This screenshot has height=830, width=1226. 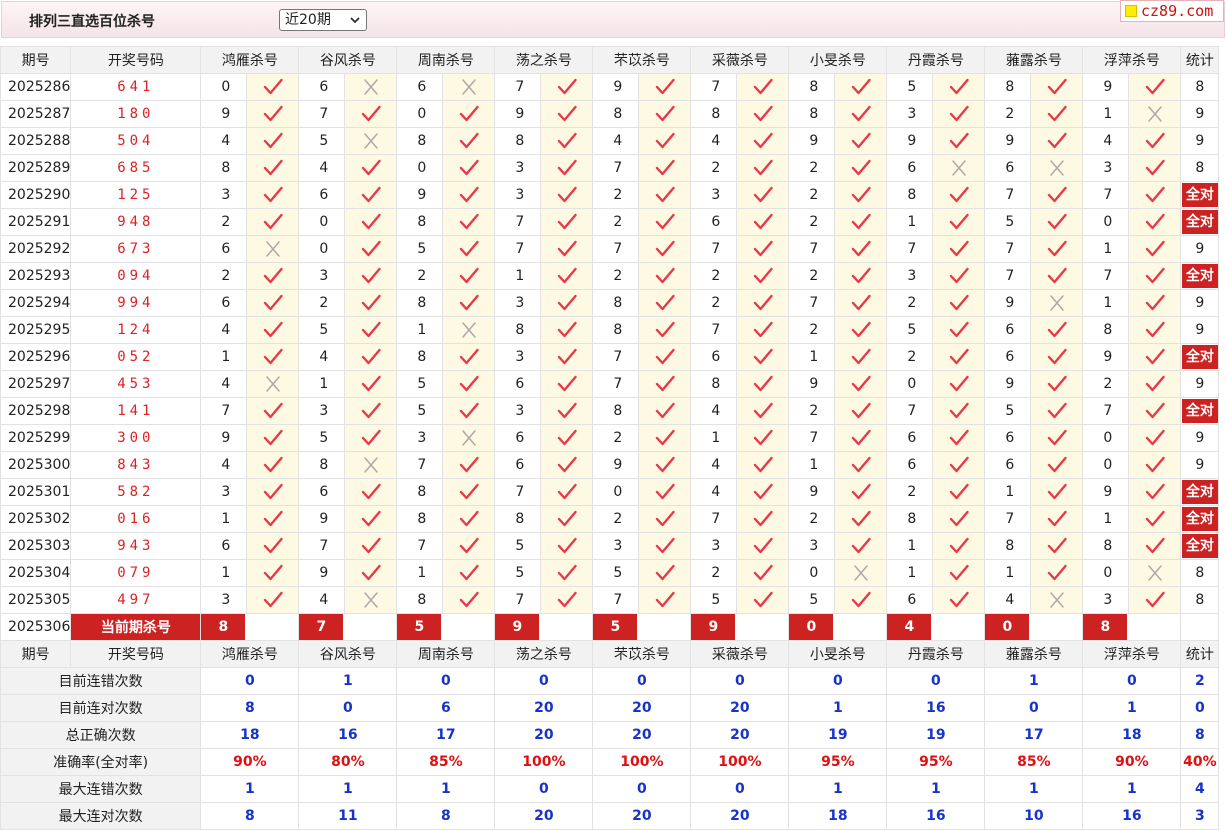 What do you see at coordinates (1199, 357) in the screenshot?
I see `all-right-badge: 全对` at bounding box center [1199, 357].